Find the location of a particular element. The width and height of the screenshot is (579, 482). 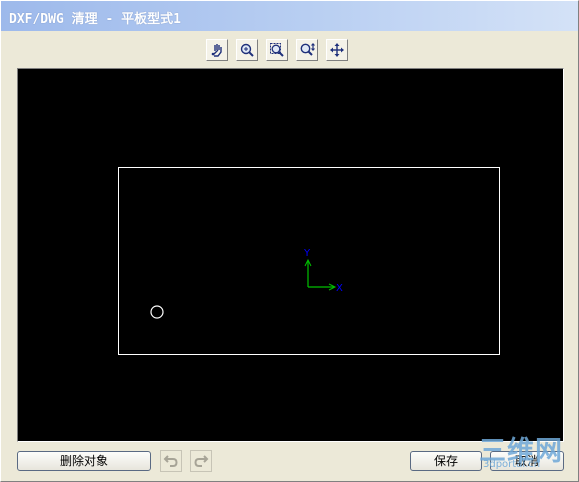

zoom-window-icon is located at coordinates (277, 50).